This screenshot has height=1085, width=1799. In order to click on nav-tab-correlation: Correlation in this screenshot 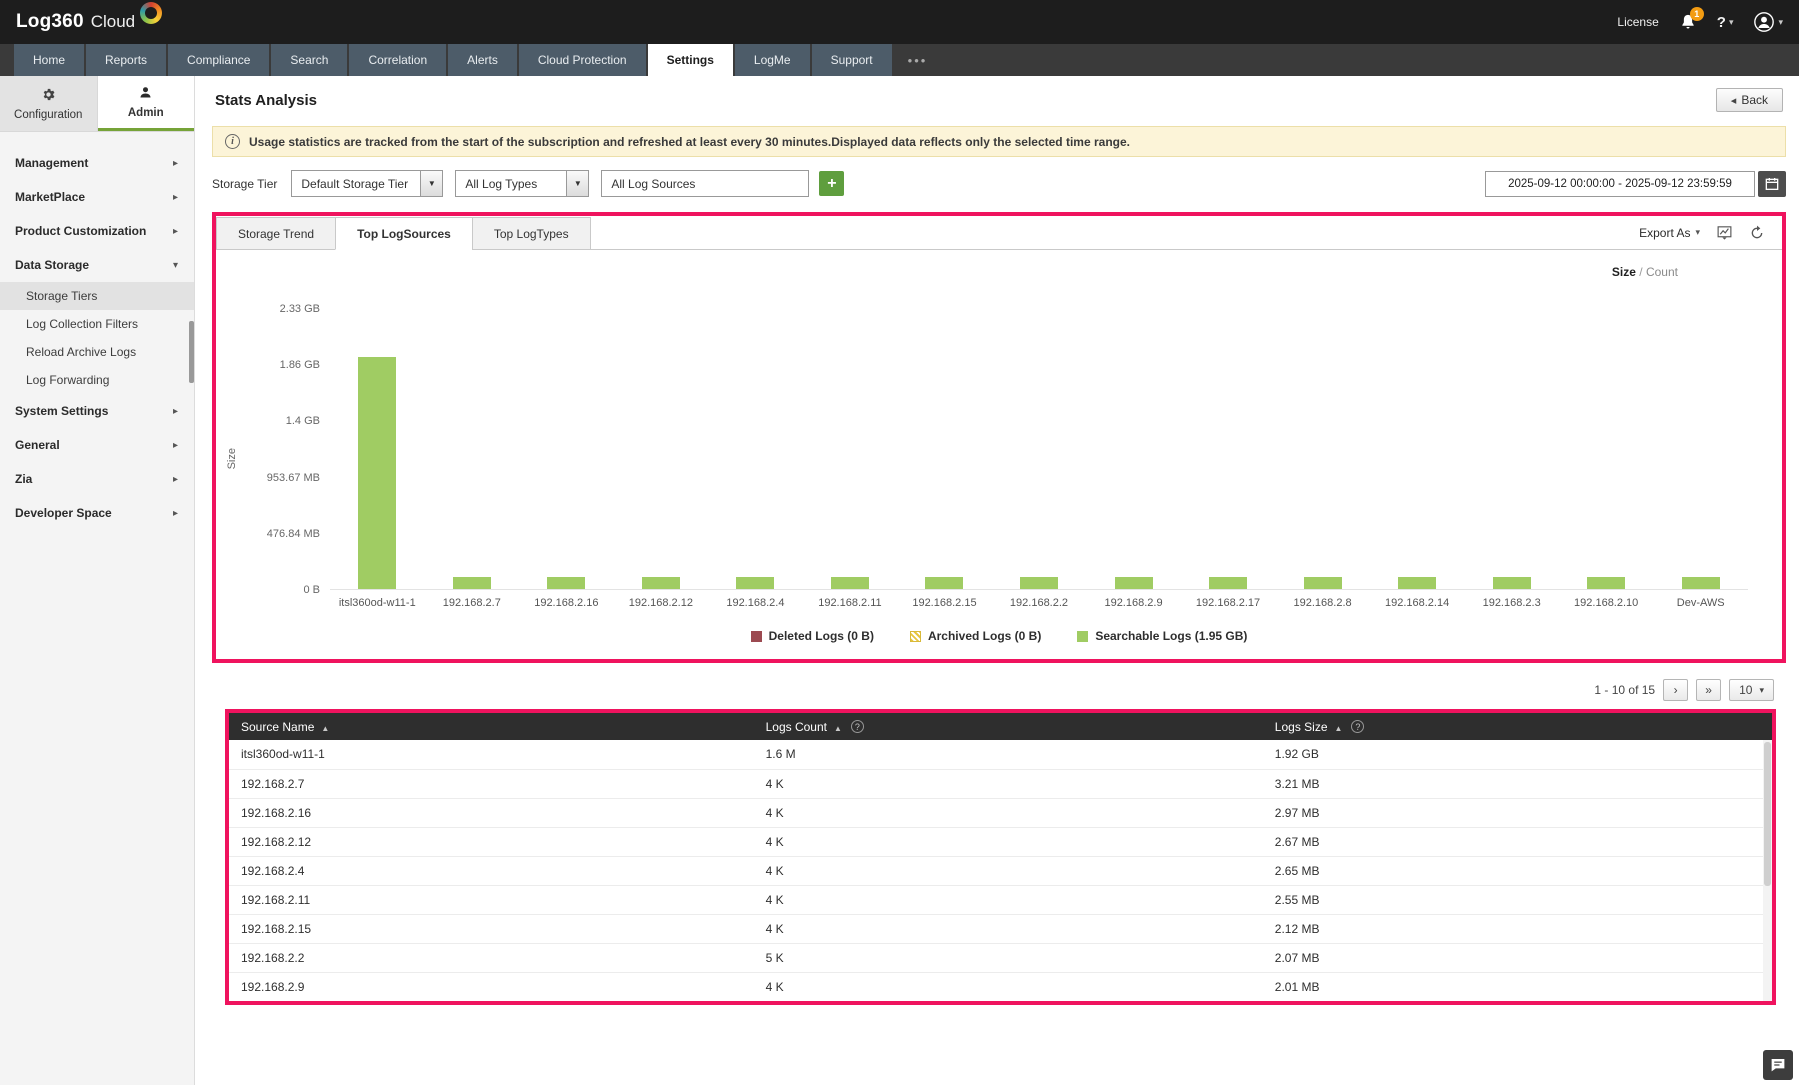, I will do `click(398, 60)`.